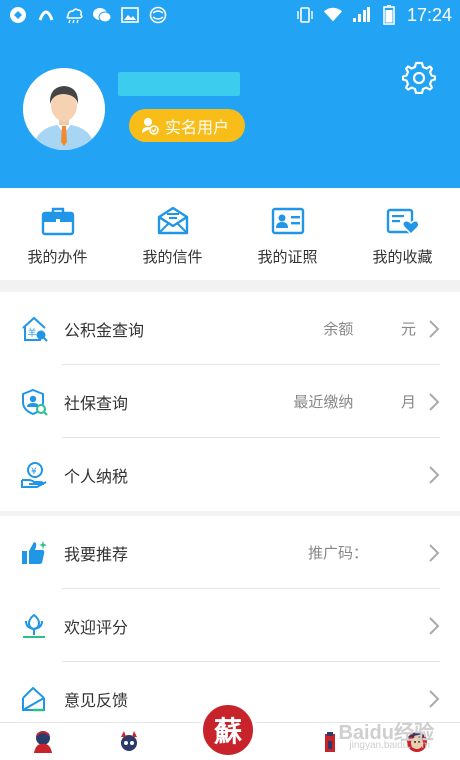  What do you see at coordinates (130, 15) in the screenshot?
I see `gallery-icon` at bounding box center [130, 15].